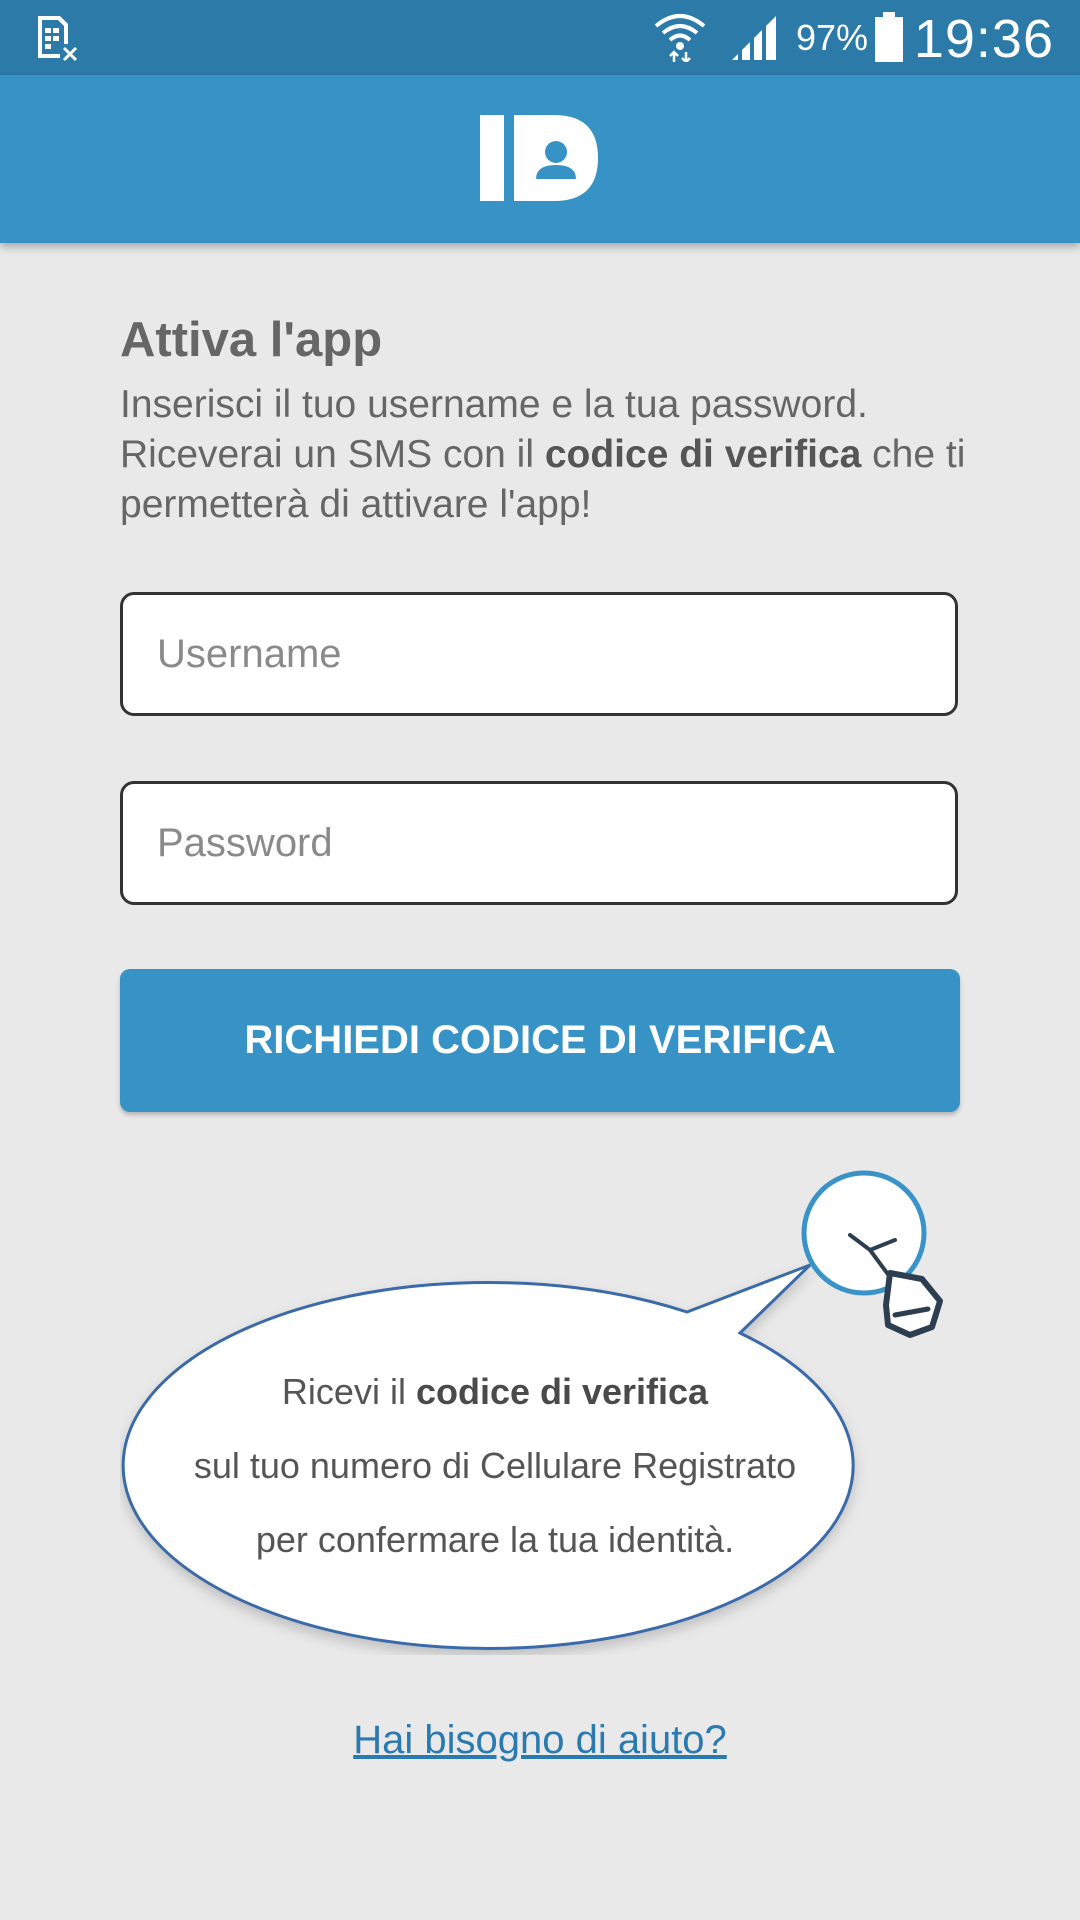  Describe the element at coordinates (754, 38) in the screenshot. I see `cellular-signal-icon` at that location.